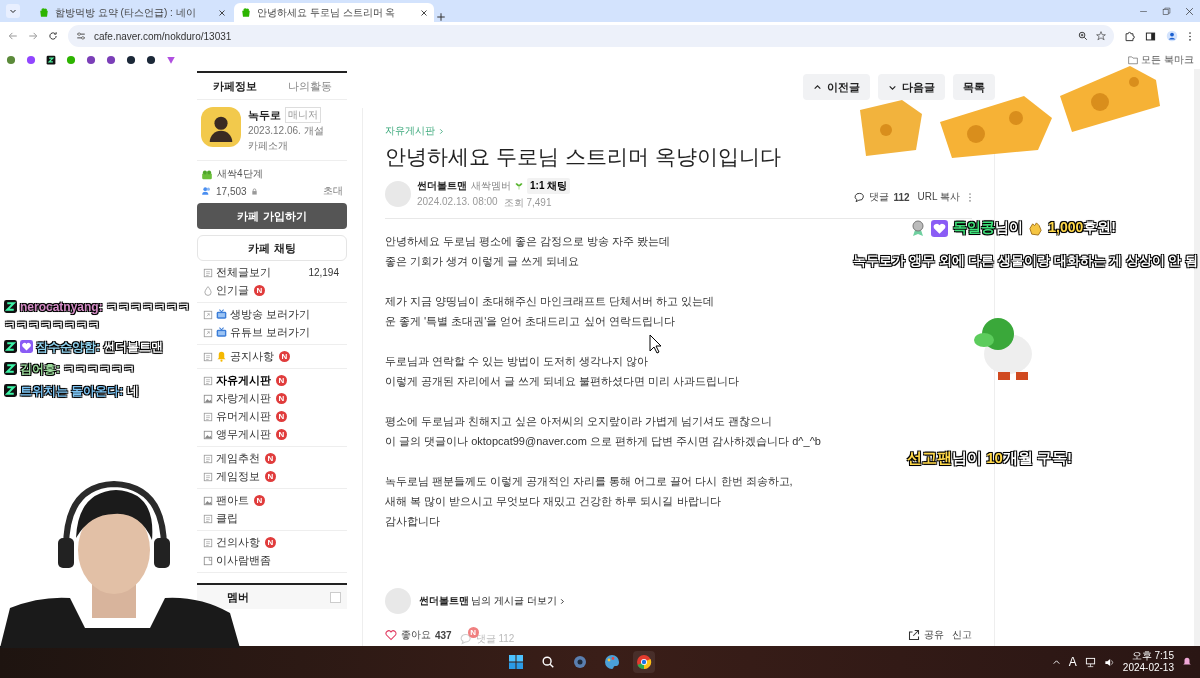  Describe the element at coordinates (547, 662) in the screenshot. I see `search-icon` at that location.